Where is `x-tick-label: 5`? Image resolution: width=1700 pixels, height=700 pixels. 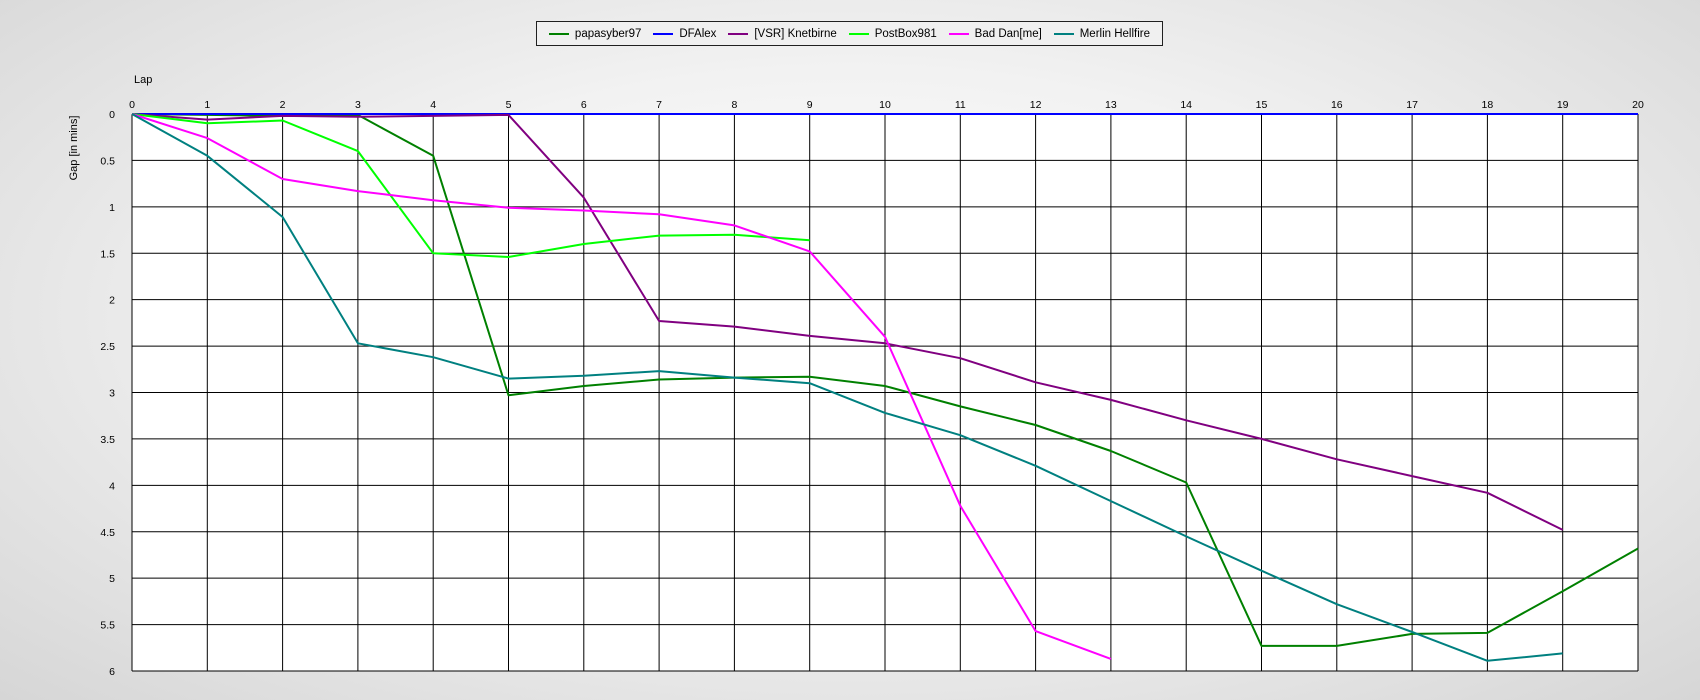 x-tick-label: 5 is located at coordinates (509, 105).